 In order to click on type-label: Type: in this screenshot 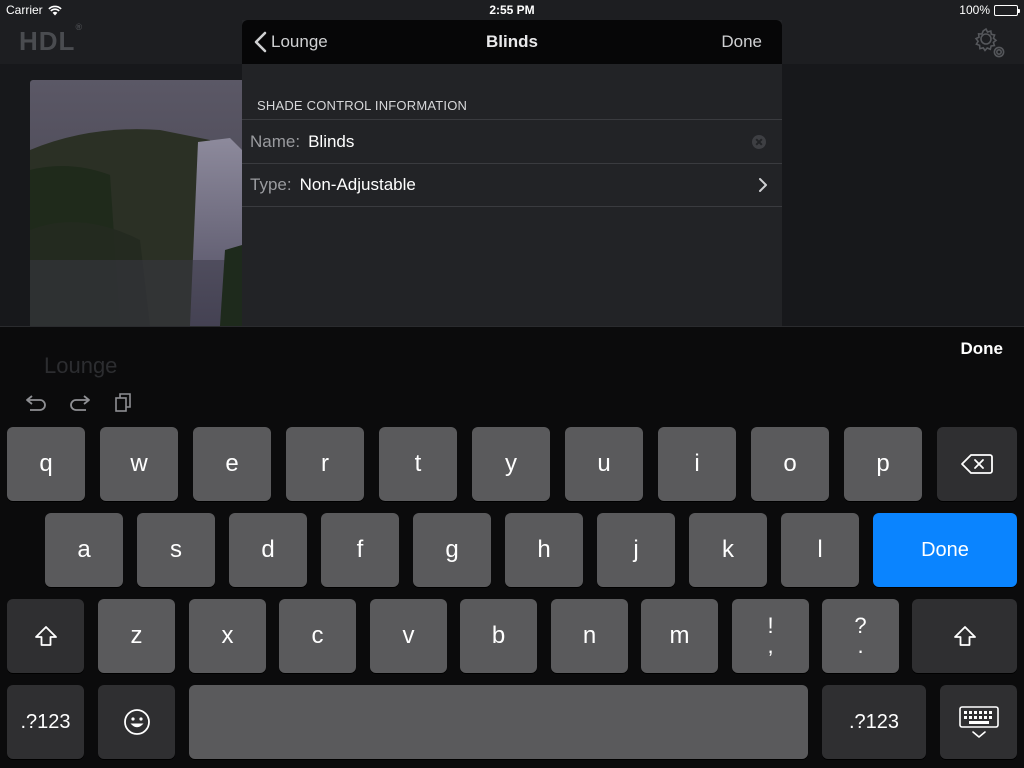, I will do `click(271, 184)`.